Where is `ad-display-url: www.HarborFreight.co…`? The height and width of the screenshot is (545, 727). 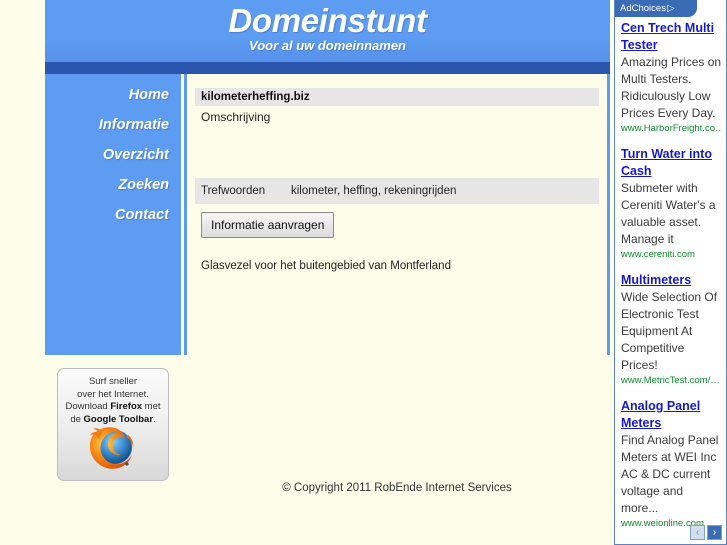 ad-display-url: www.HarborFreight.co… is located at coordinates (671, 128).